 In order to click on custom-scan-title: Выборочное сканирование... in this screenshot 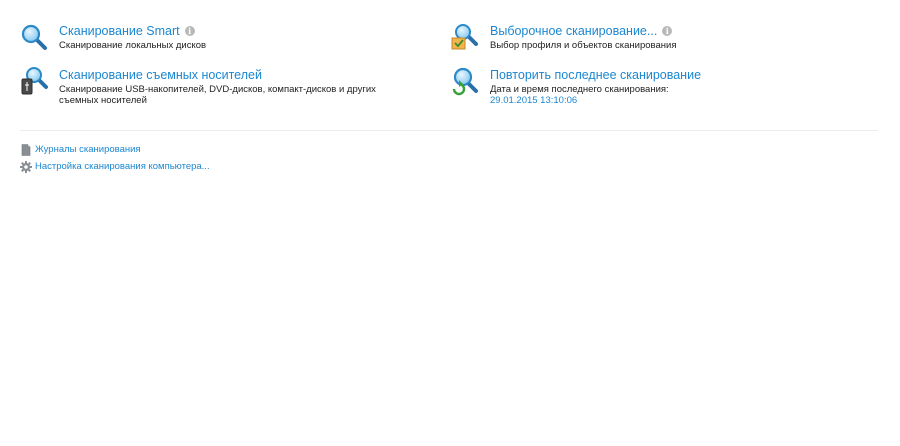, I will do `click(573, 31)`.